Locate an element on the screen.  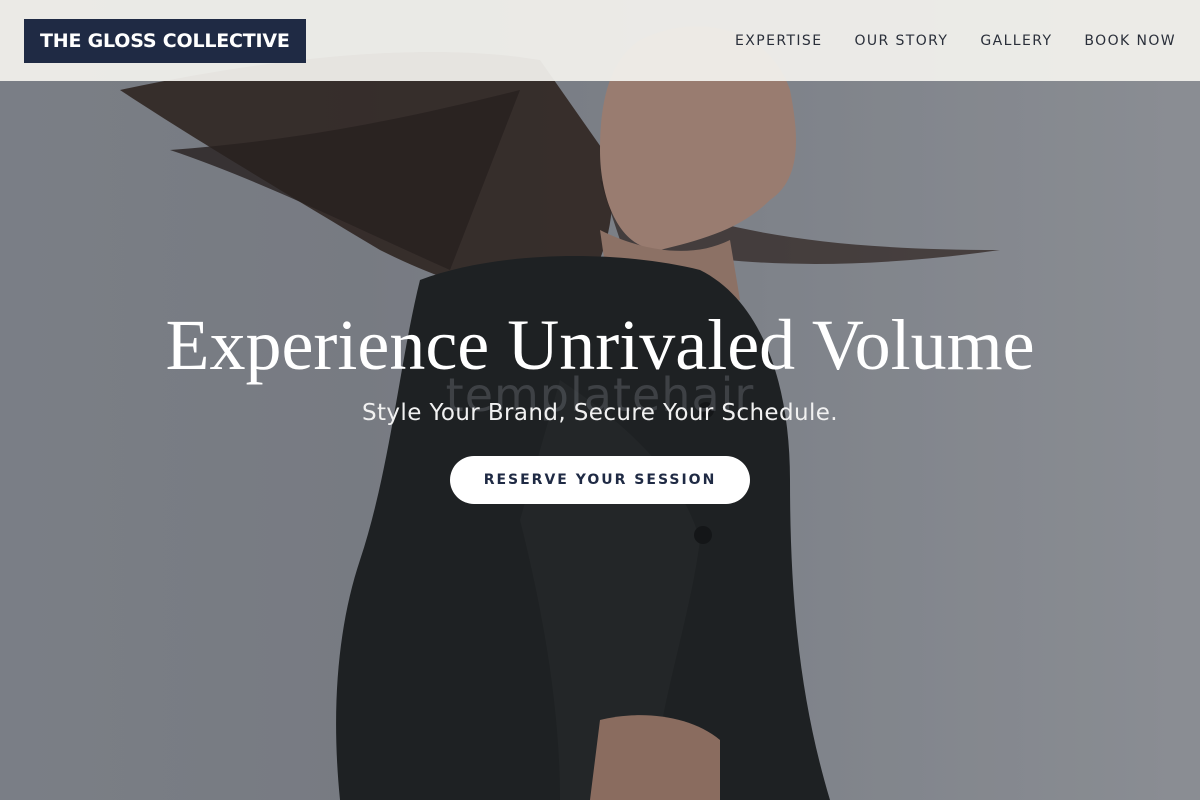
hero-title: Experience Unrivaled Volume is located at coordinates (600, 345).